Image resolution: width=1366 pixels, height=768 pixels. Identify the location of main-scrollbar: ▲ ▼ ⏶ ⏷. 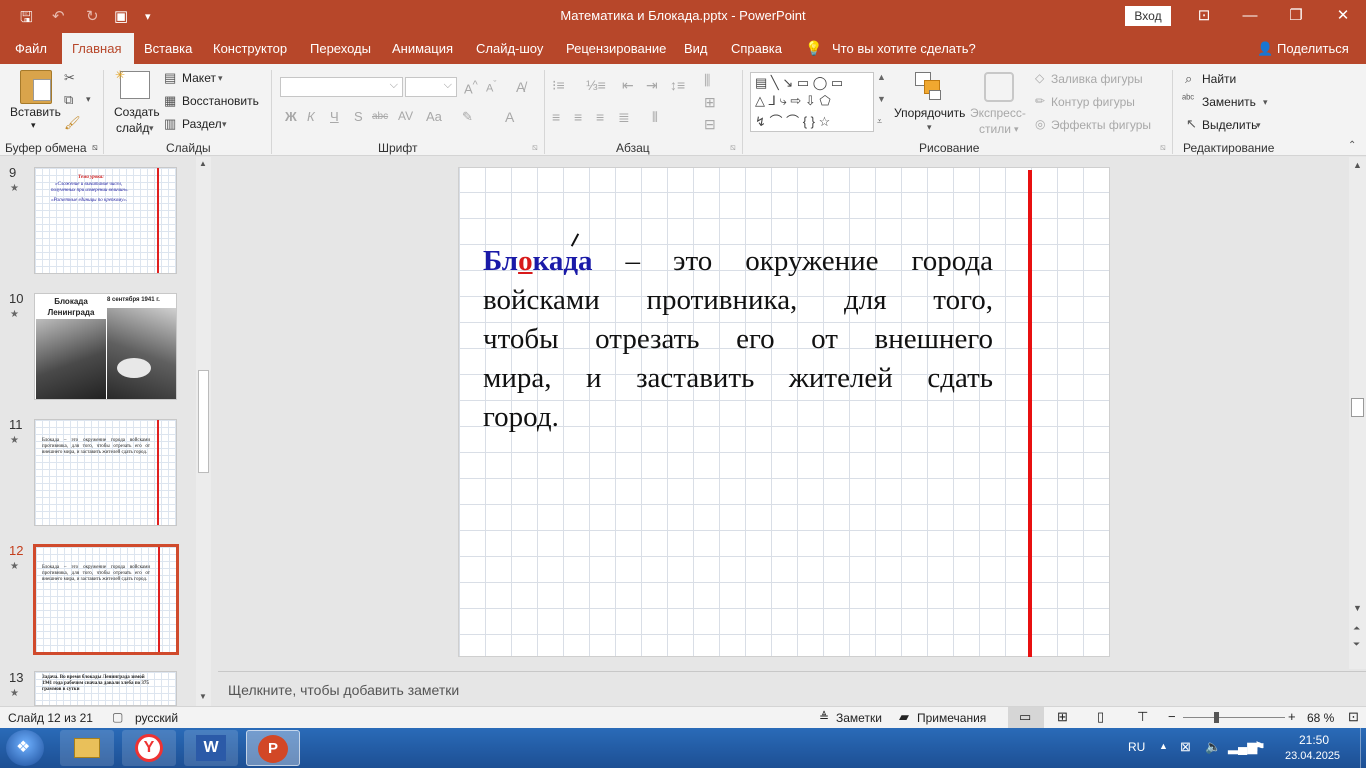
(1357, 413).